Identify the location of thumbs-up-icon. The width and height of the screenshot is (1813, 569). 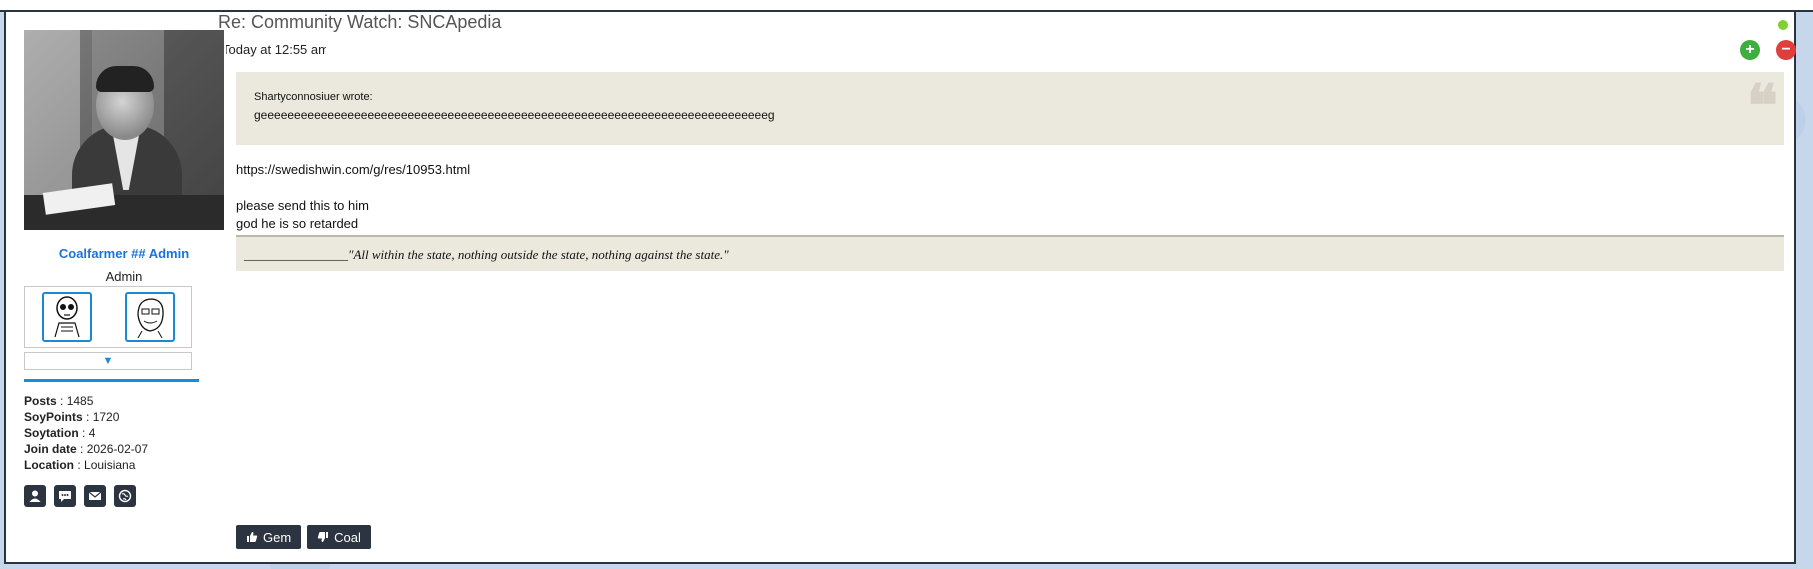
(252, 537).